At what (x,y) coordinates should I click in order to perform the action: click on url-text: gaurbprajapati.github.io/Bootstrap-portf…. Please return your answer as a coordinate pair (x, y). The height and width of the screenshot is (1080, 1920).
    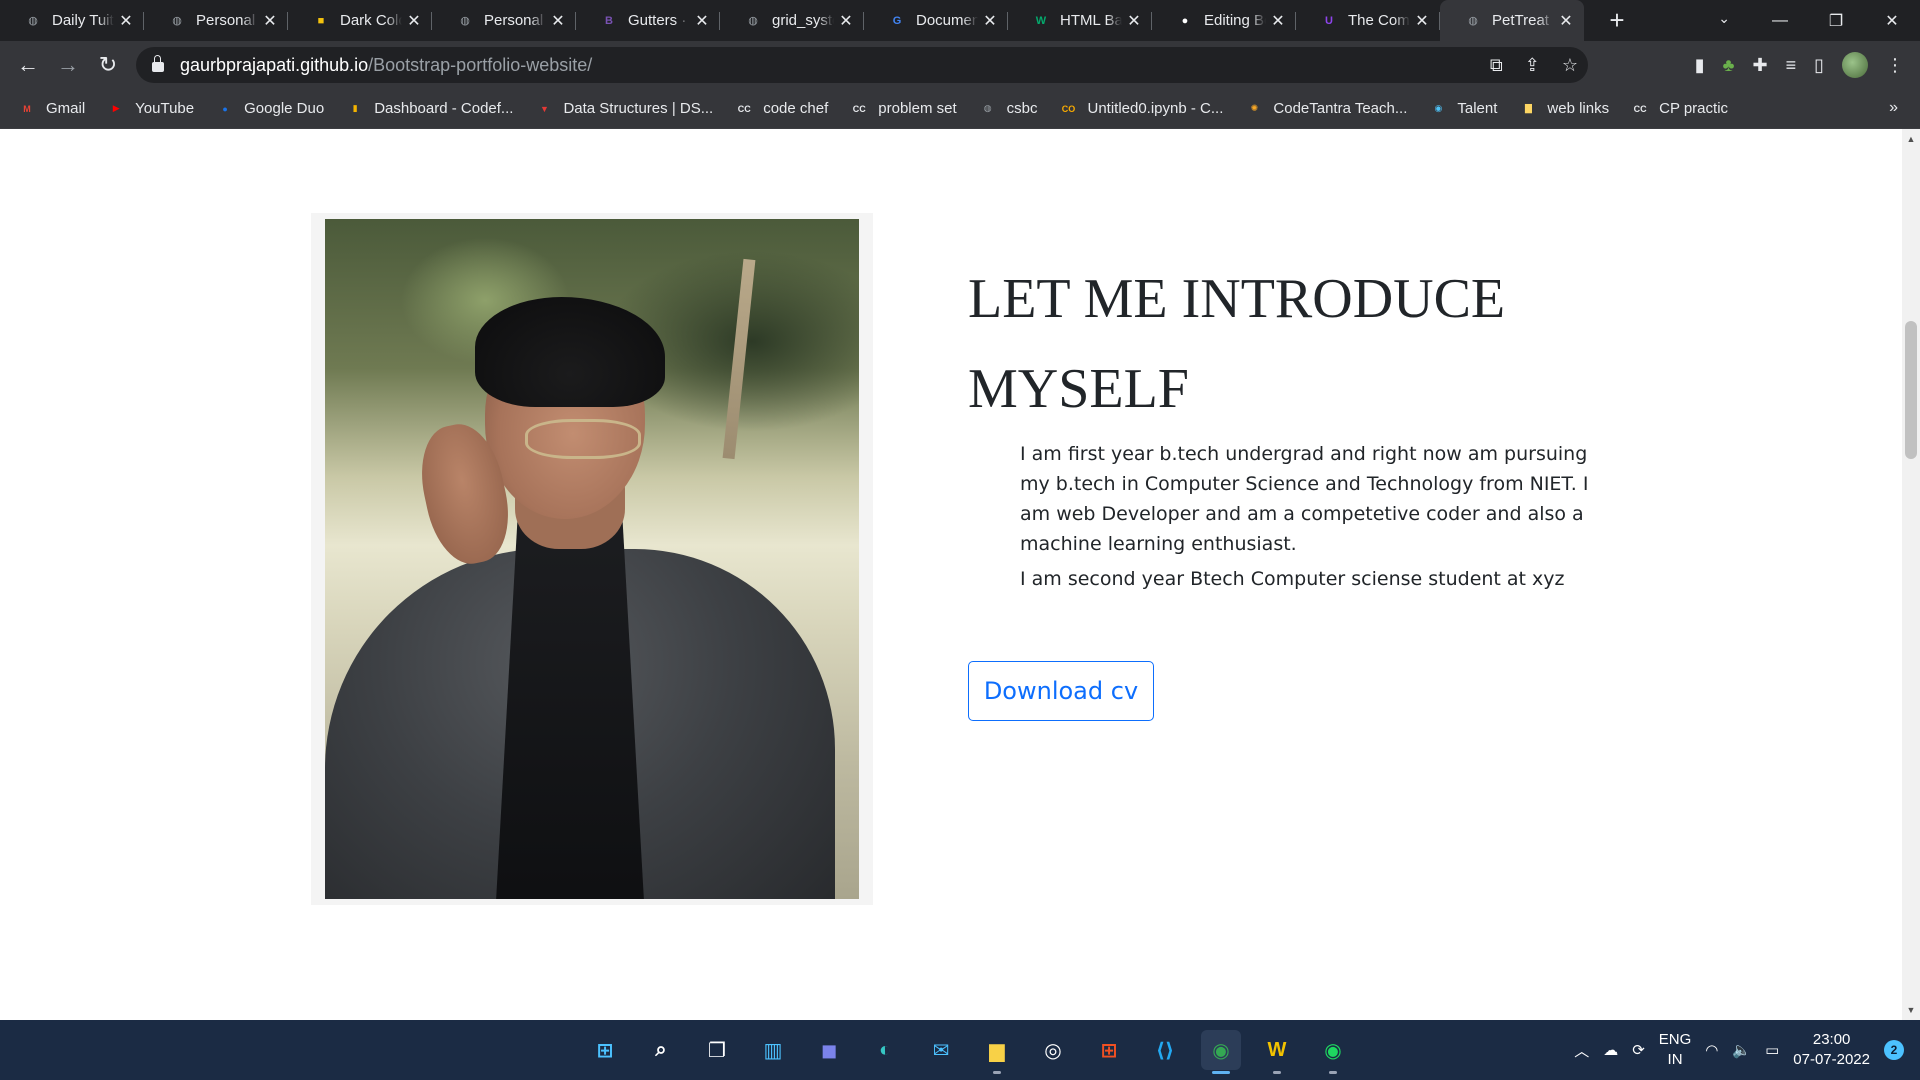
    Looking at the image, I should click on (386, 65).